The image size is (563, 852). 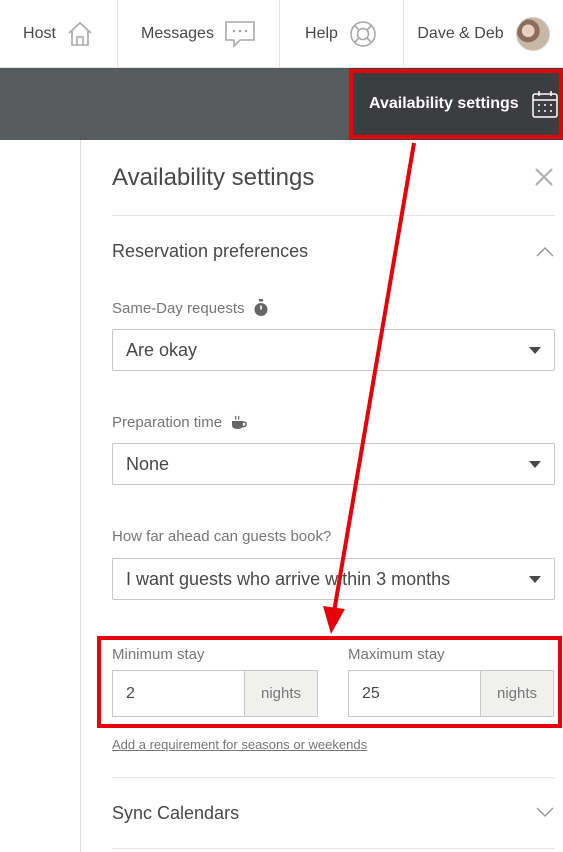 What do you see at coordinates (516, 693) in the screenshot?
I see `max-stay-unit: nights` at bounding box center [516, 693].